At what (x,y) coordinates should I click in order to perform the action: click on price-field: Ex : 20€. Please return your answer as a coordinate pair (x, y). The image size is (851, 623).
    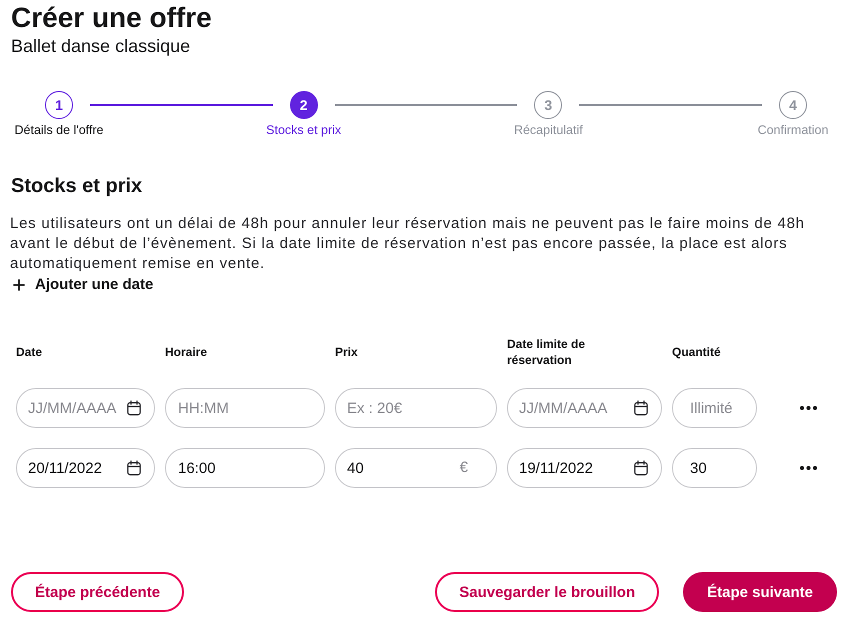
    Looking at the image, I should click on (416, 408).